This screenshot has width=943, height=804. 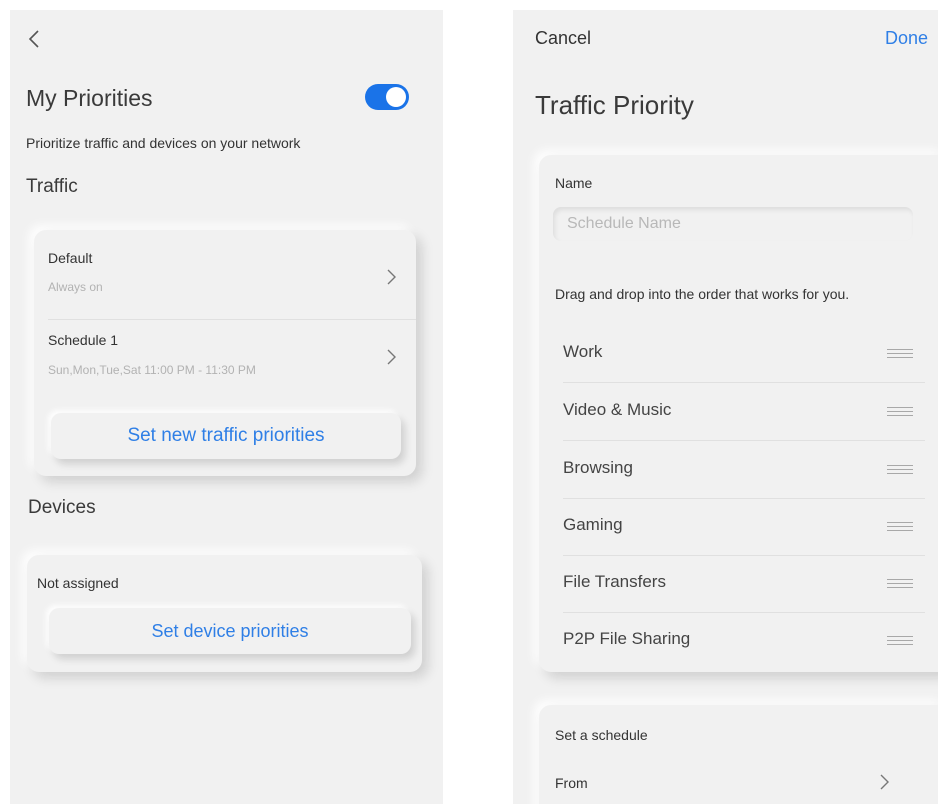 What do you see at coordinates (738, 641) in the screenshot?
I see `priority-item-p2p-file-sharing: P2P File Sharing` at bounding box center [738, 641].